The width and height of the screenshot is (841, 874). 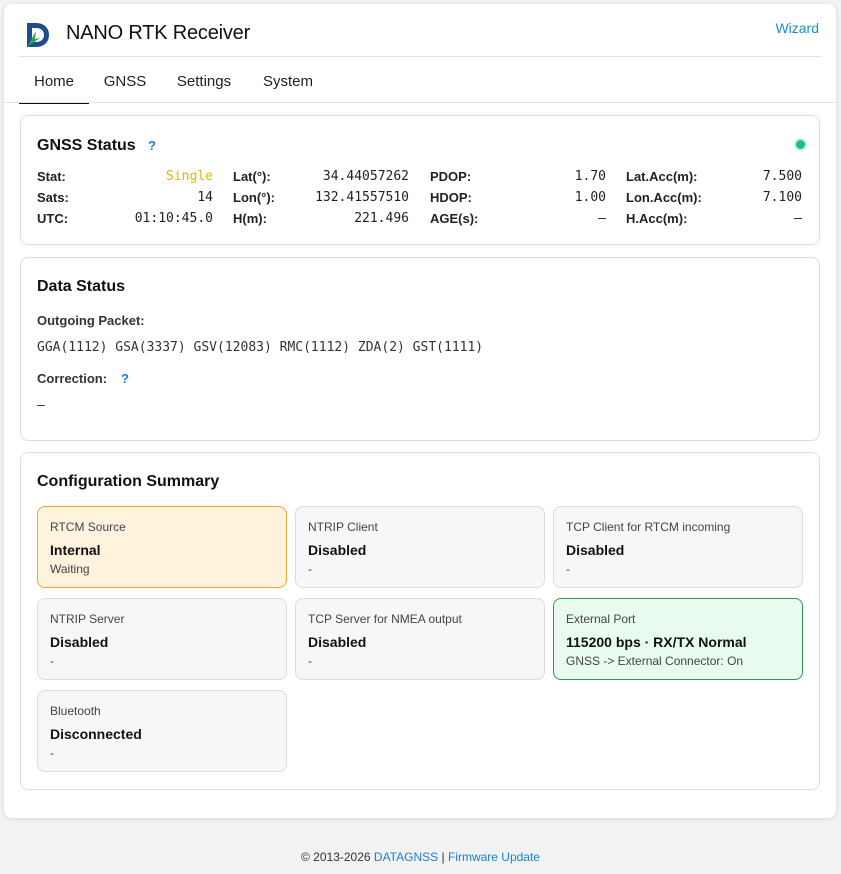 I want to click on sats-row: Sats: 14, so click(x=125, y=199).